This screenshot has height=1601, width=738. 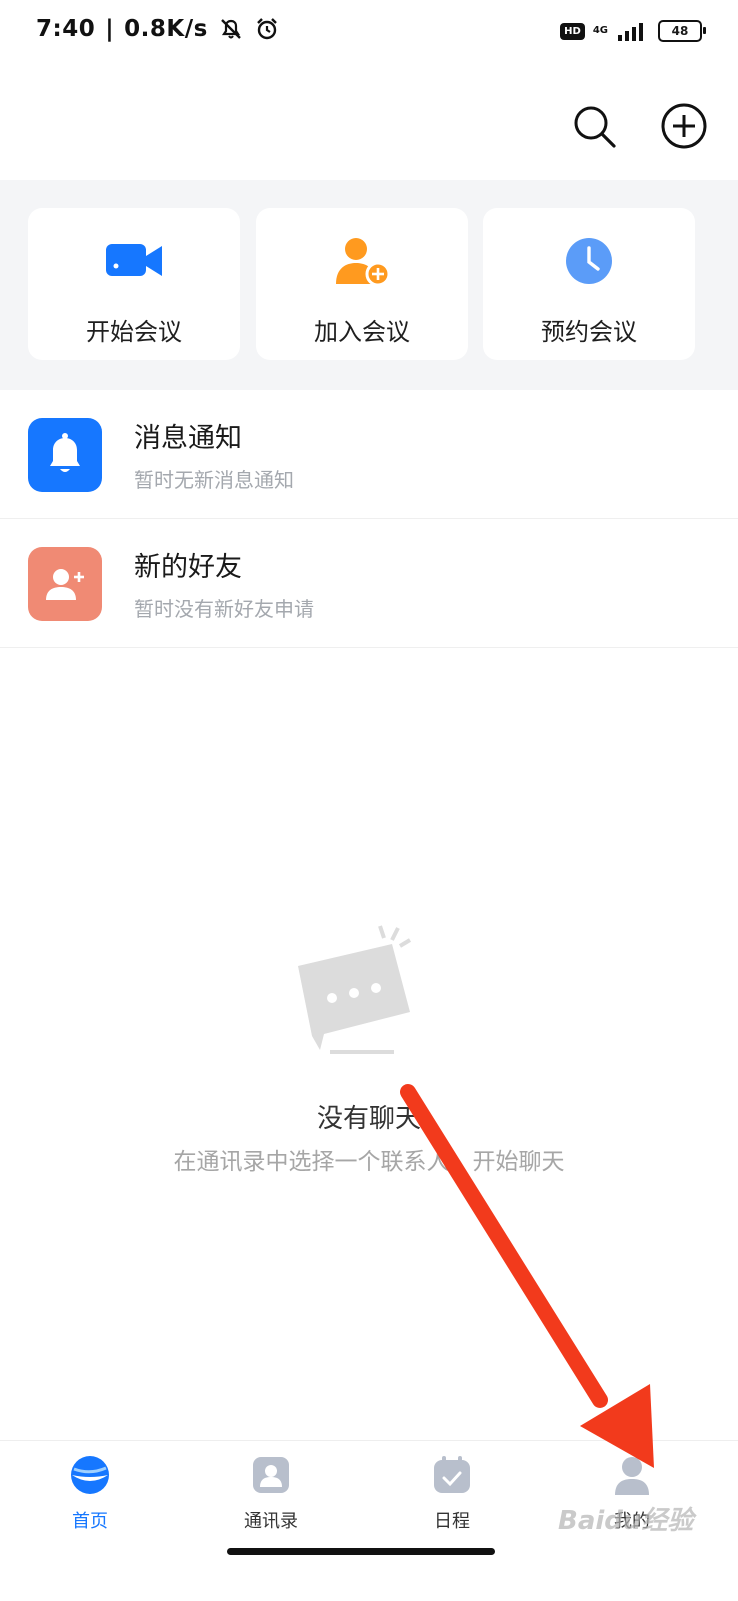 I want to click on status-bar: 7:40 | 0.8K/s HD 4G 48, so click(x=369, y=35).